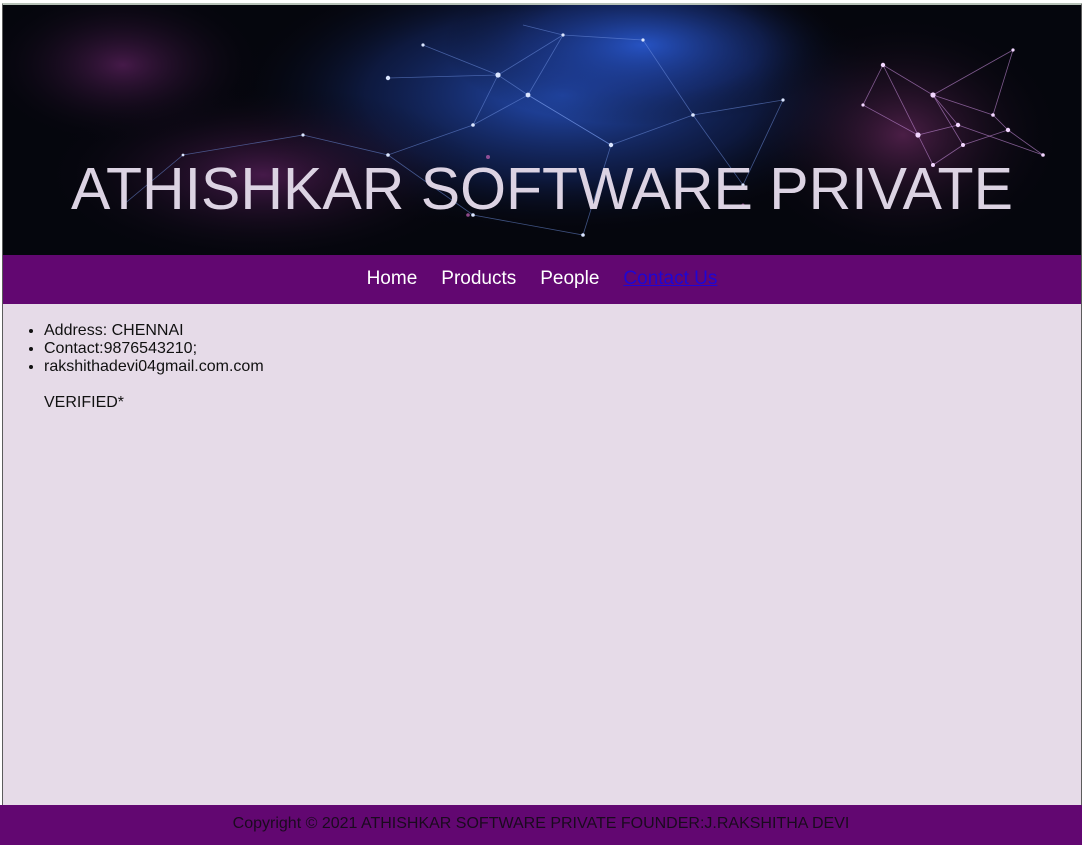 This screenshot has height=845, width=1082. What do you see at coordinates (478, 279) in the screenshot?
I see `nav-link-products: Products` at bounding box center [478, 279].